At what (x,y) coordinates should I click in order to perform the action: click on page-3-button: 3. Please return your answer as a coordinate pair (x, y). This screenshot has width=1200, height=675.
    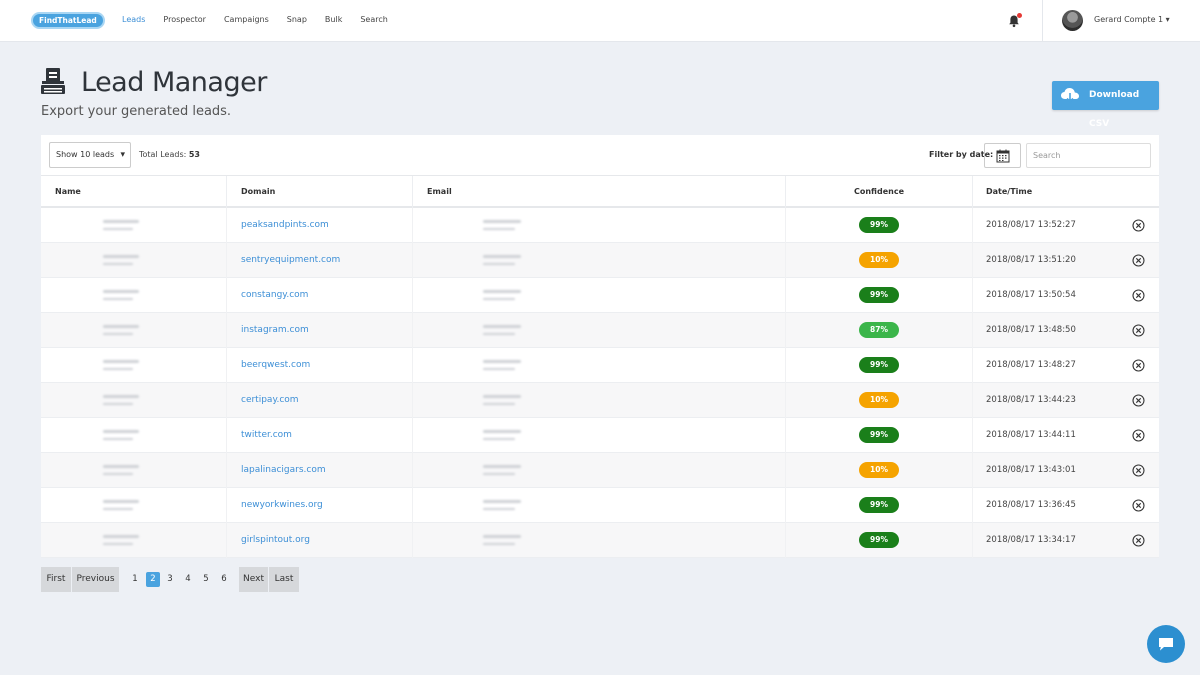
    Looking at the image, I should click on (170, 579).